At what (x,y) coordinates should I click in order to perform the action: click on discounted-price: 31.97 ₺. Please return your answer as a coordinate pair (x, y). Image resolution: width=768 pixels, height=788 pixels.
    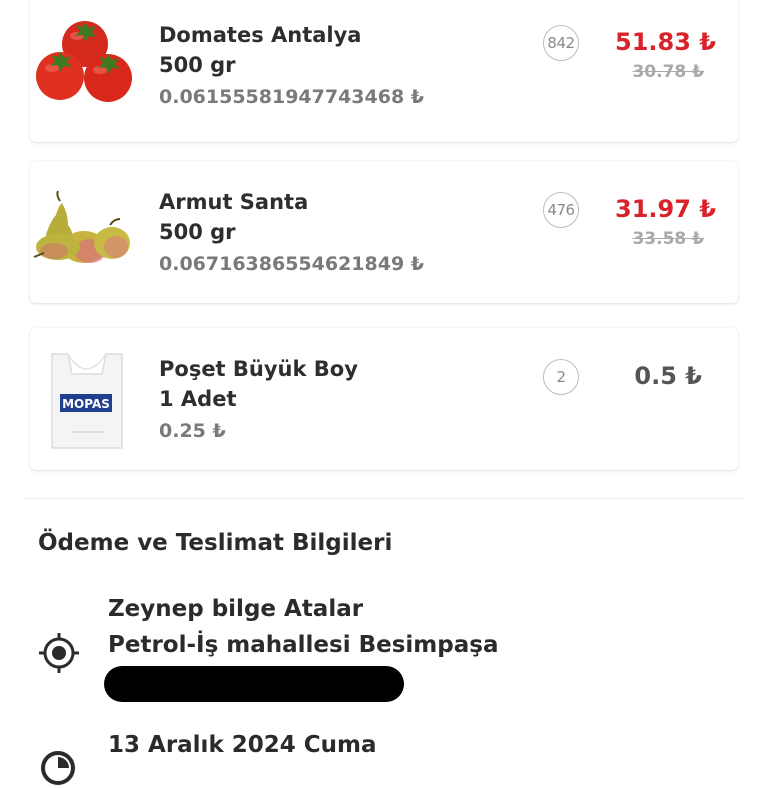
    Looking at the image, I should click on (665, 209).